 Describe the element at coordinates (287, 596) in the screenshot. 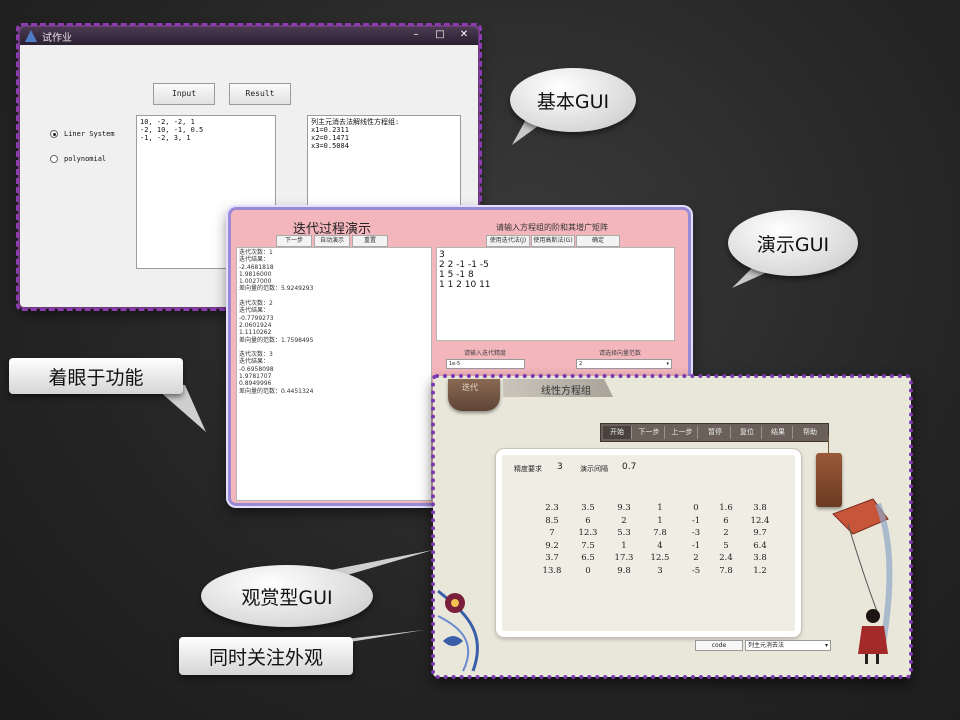

I see `callout-visual-gui: 观赏型GUI` at that location.